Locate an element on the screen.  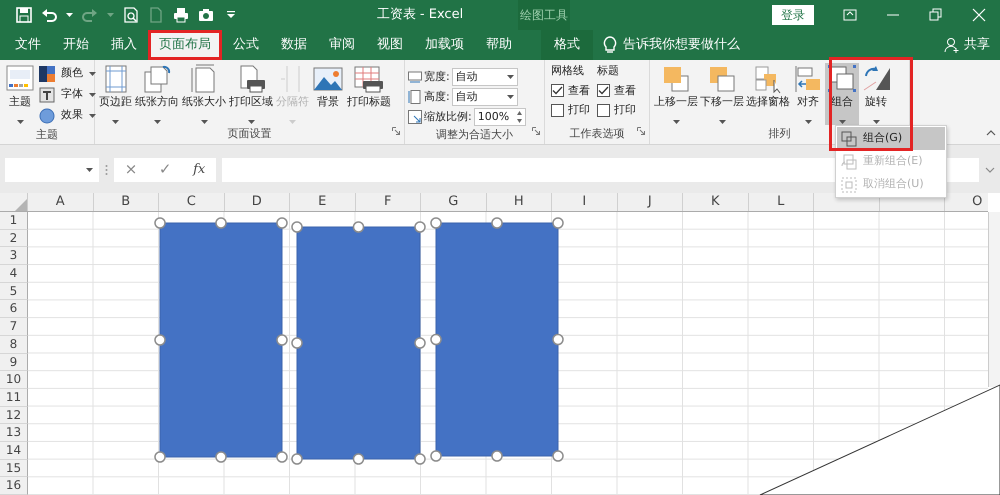
column-header: A is located at coordinates (61, 202).